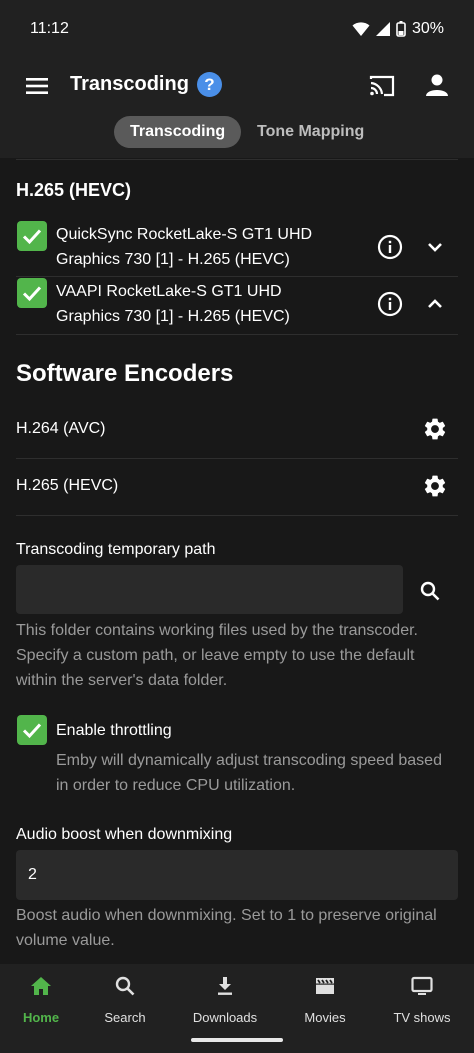 Image resolution: width=474 pixels, height=1053 pixels. What do you see at coordinates (178, 132) in the screenshot?
I see `tab-transcoding: Transcoding` at bounding box center [178, 132].